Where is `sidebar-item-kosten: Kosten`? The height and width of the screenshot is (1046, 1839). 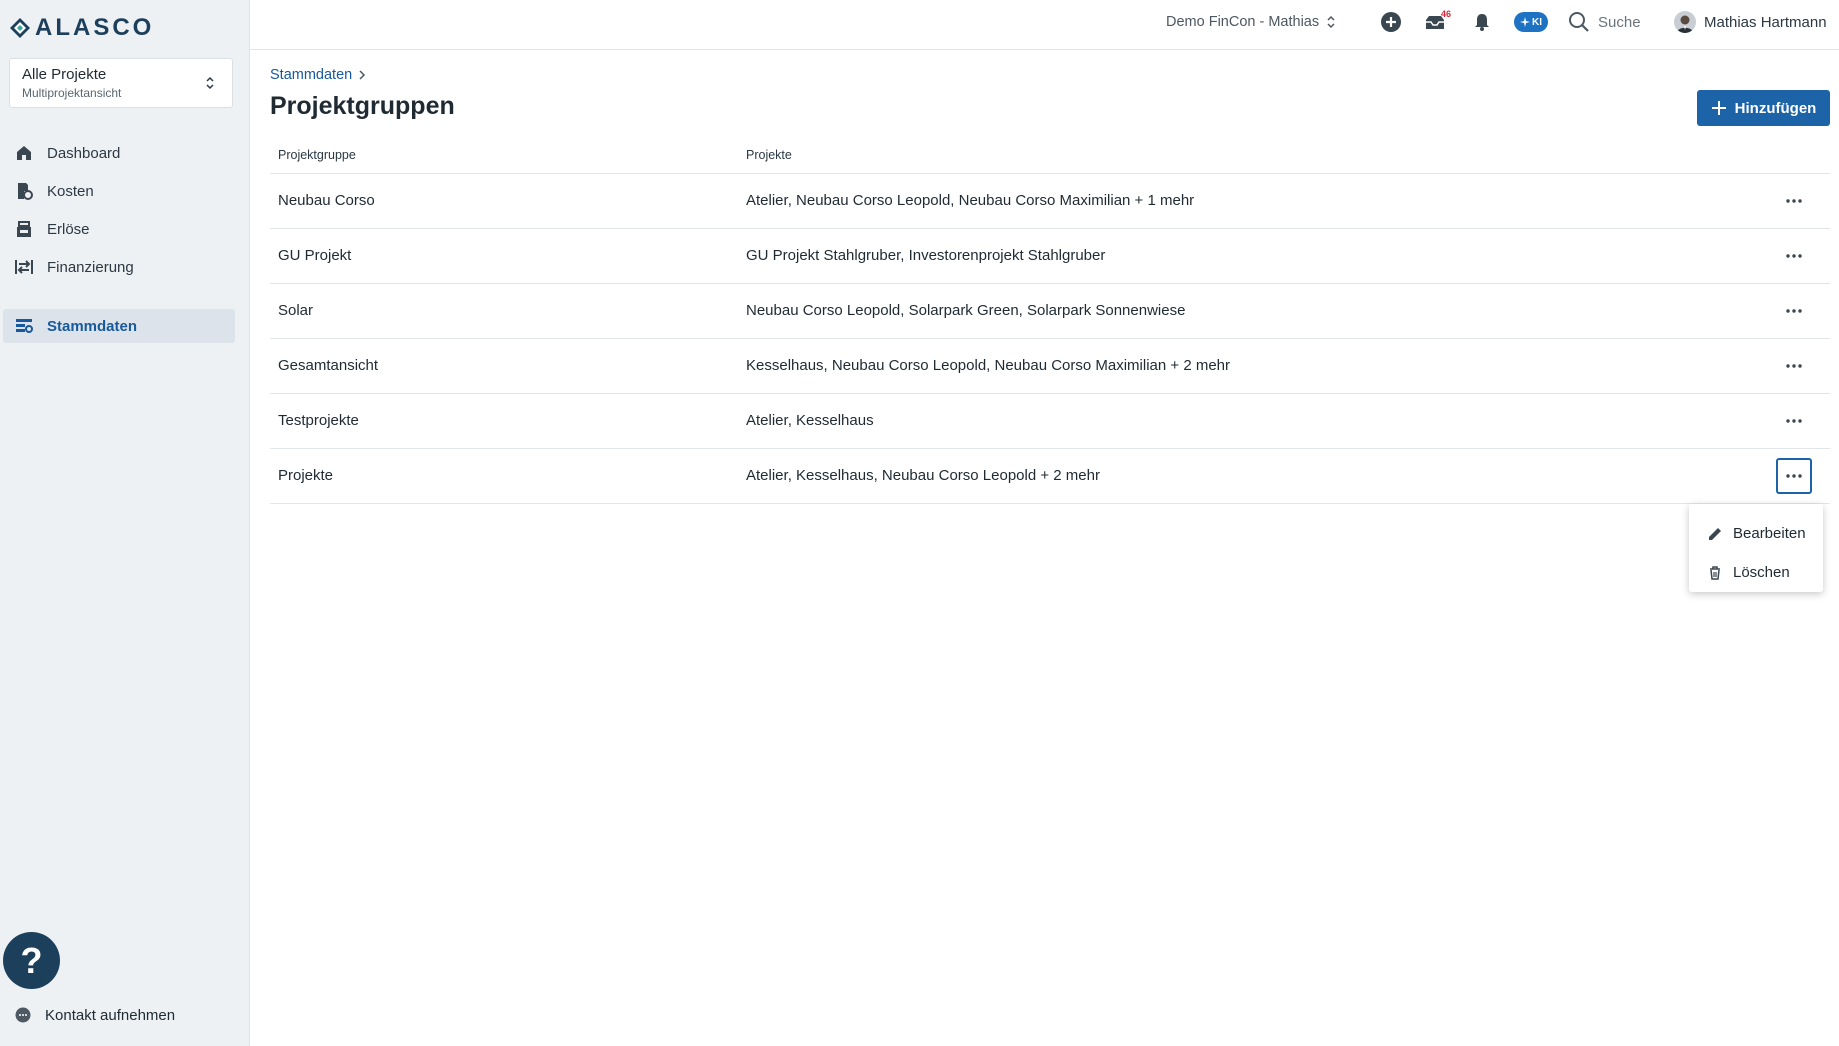
sidebar-item-kosten: Kosten is located at coordinates (119, 191).